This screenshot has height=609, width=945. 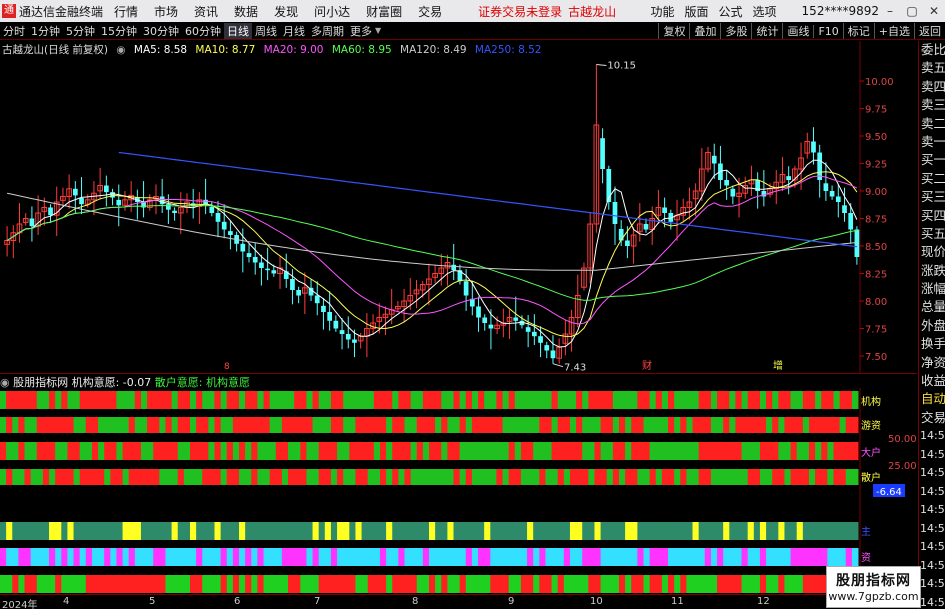 What do you see at coordinates (266, 31) in the screenshot?
I see `period-weekly: 周线` at bounding box center [266, 31].